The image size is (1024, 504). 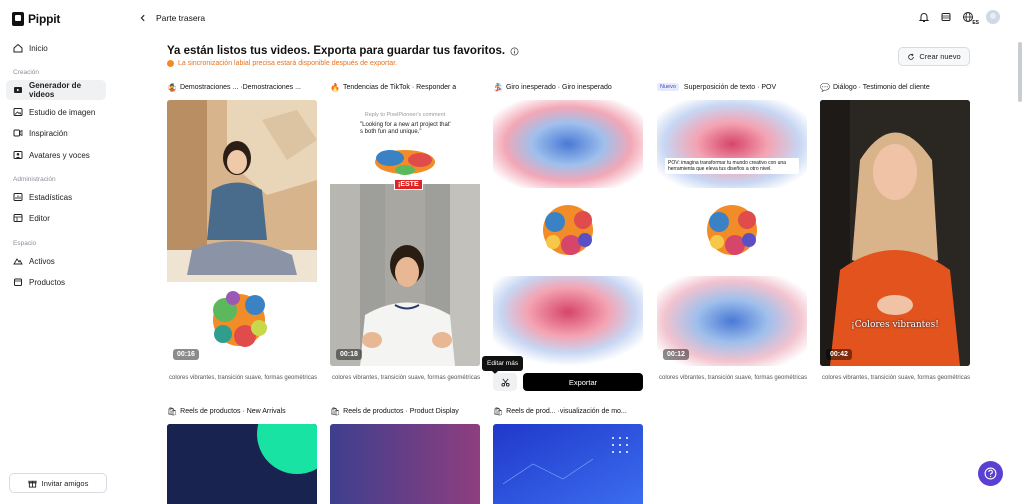 What do you see at coordinates (18, 261) in the screenshot?
I see `assets-icon` at bounding box center [18, 261].